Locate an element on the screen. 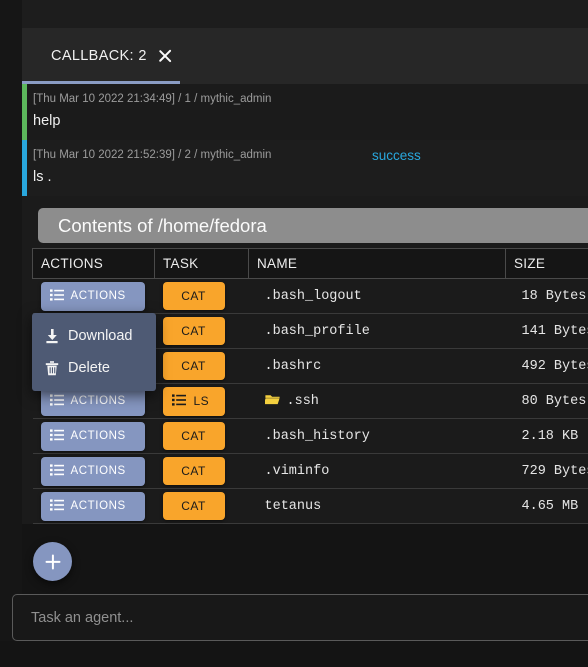 The width and height of the screenshot is (588, 667). task-input is located at coordinates (300, 617).